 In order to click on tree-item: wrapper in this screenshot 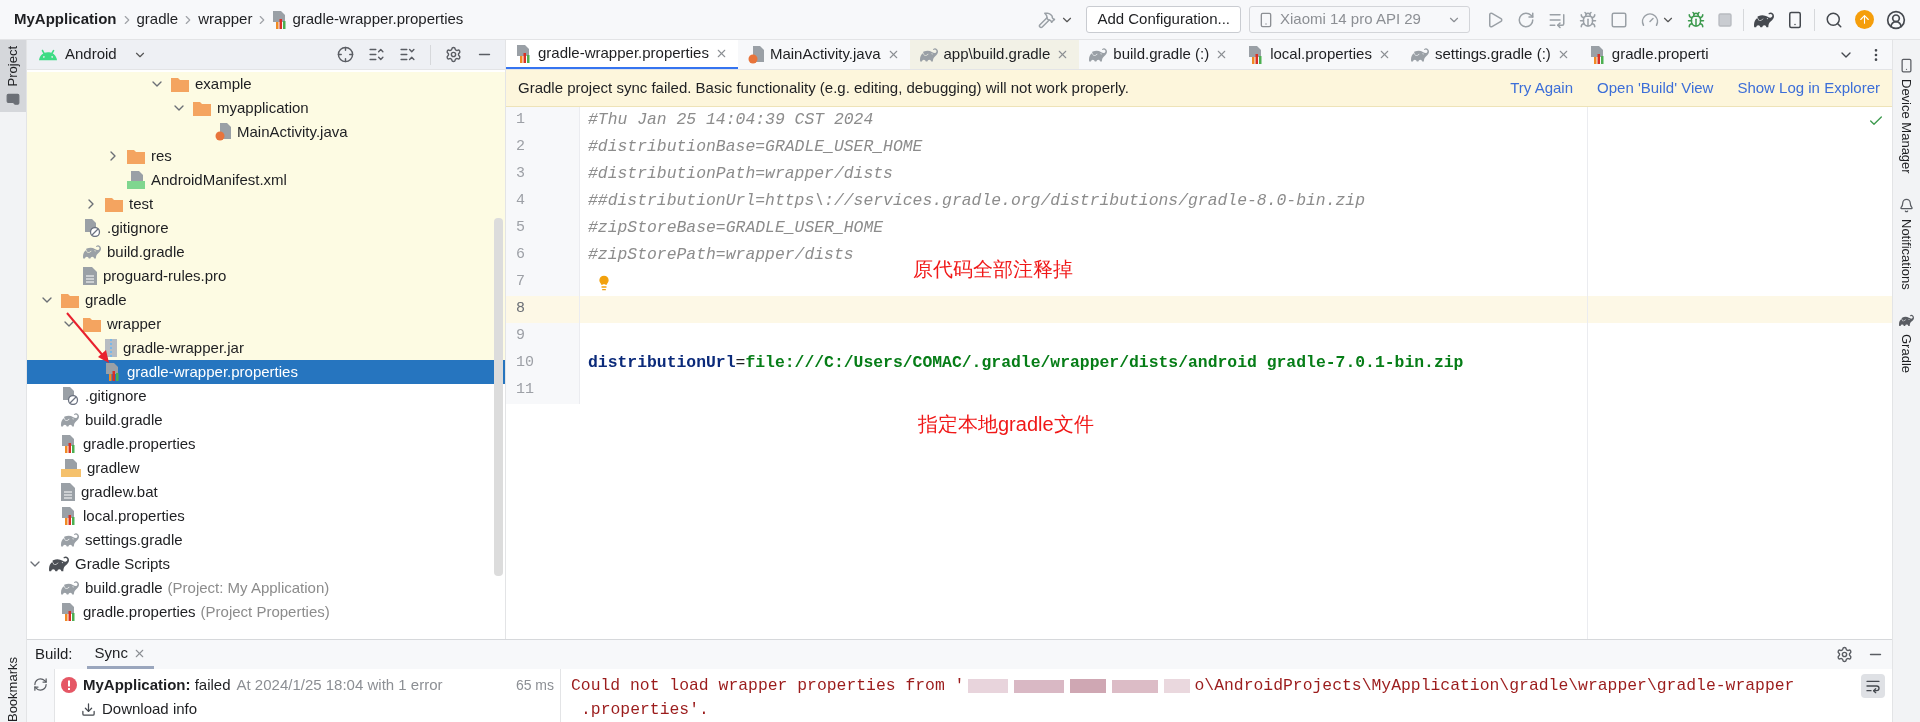, I will do `click(266, 324)`.